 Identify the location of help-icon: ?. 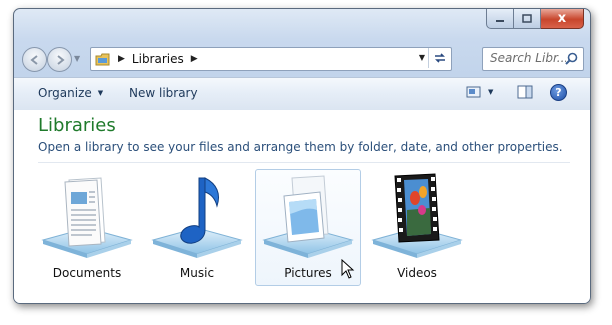
(558, 92).